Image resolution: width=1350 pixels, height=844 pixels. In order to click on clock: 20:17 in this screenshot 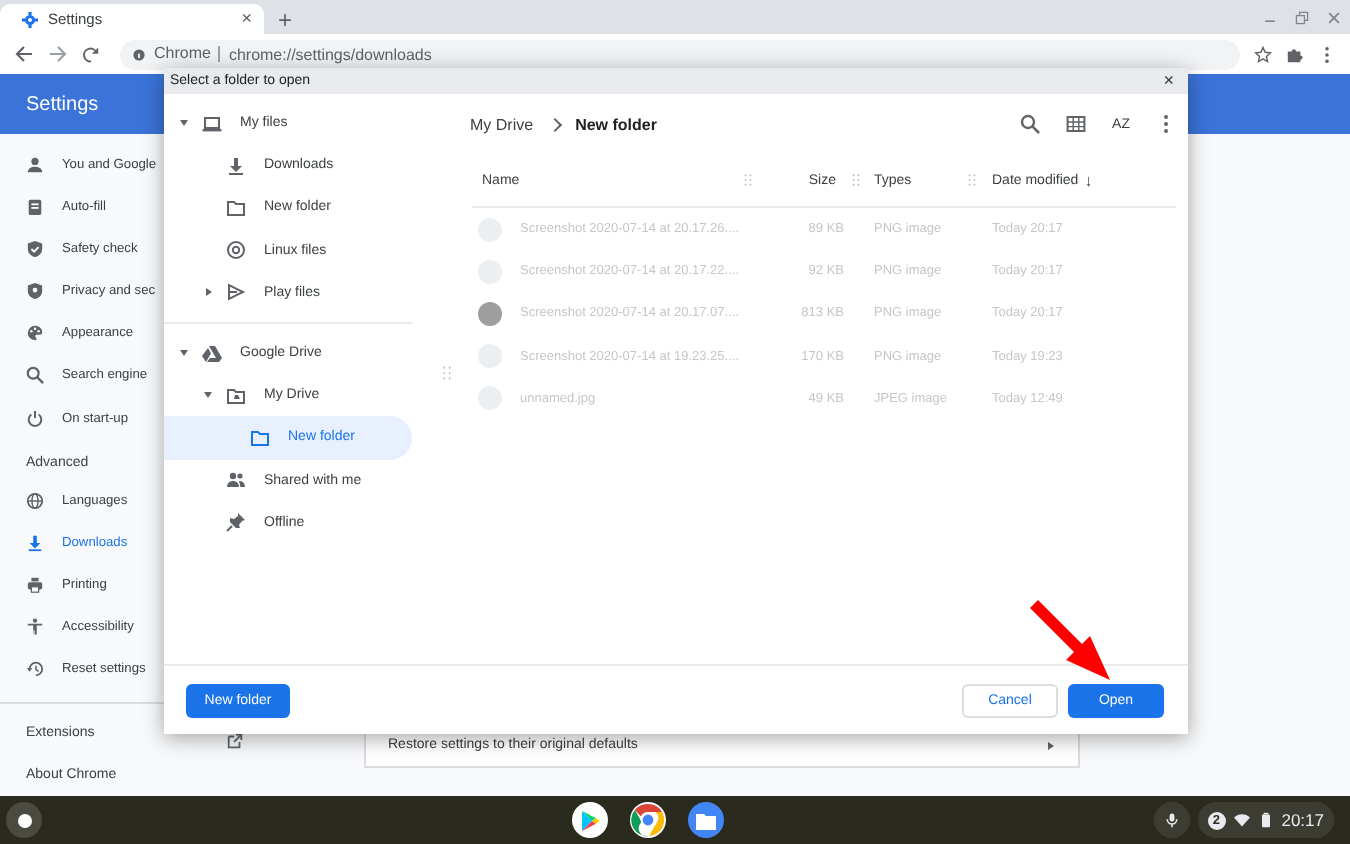, I will do `click(1302, 820)`.